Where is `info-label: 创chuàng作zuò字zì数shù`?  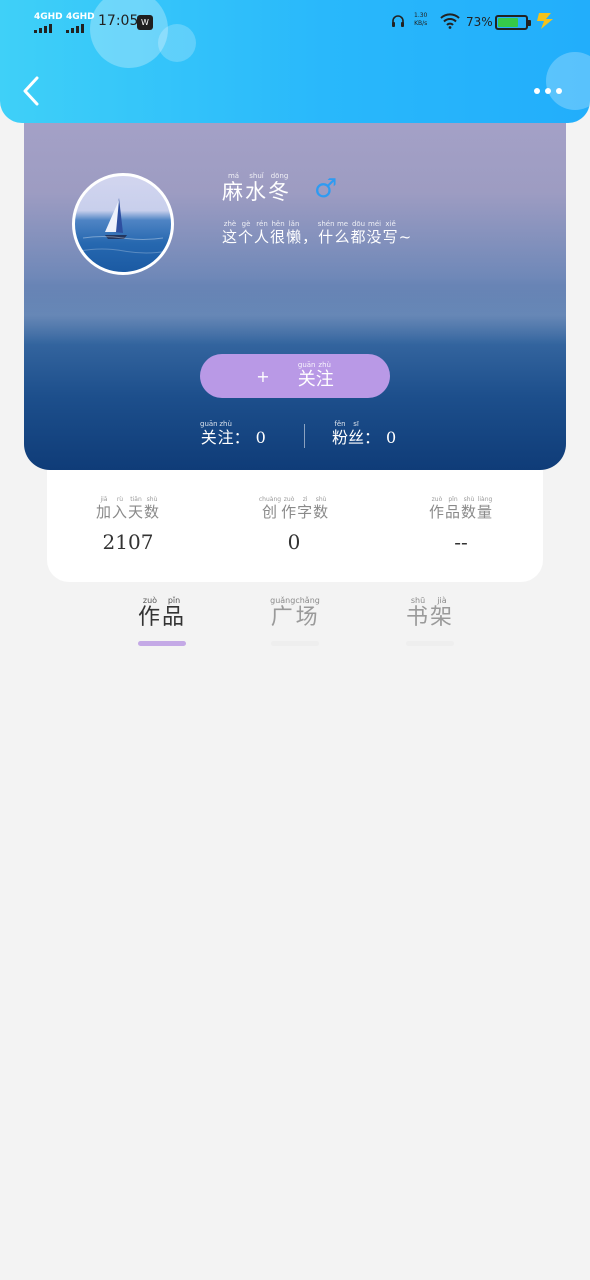
info-label: 创chuàng作zuò字zì数shù is located at coordinates (294, 508).